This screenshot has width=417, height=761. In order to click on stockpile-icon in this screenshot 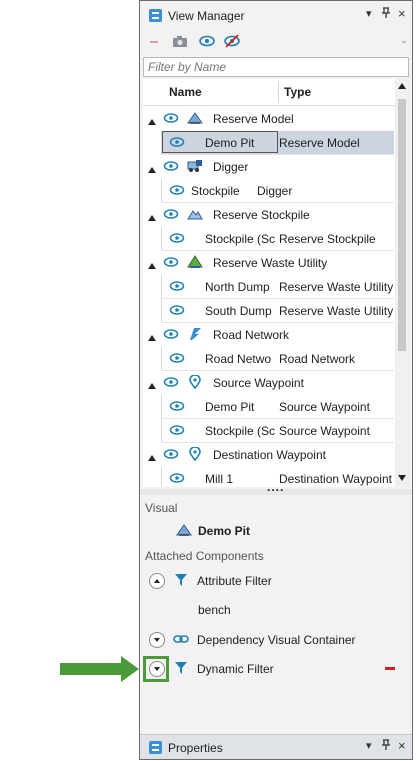, I will do `click(195, 215)`.